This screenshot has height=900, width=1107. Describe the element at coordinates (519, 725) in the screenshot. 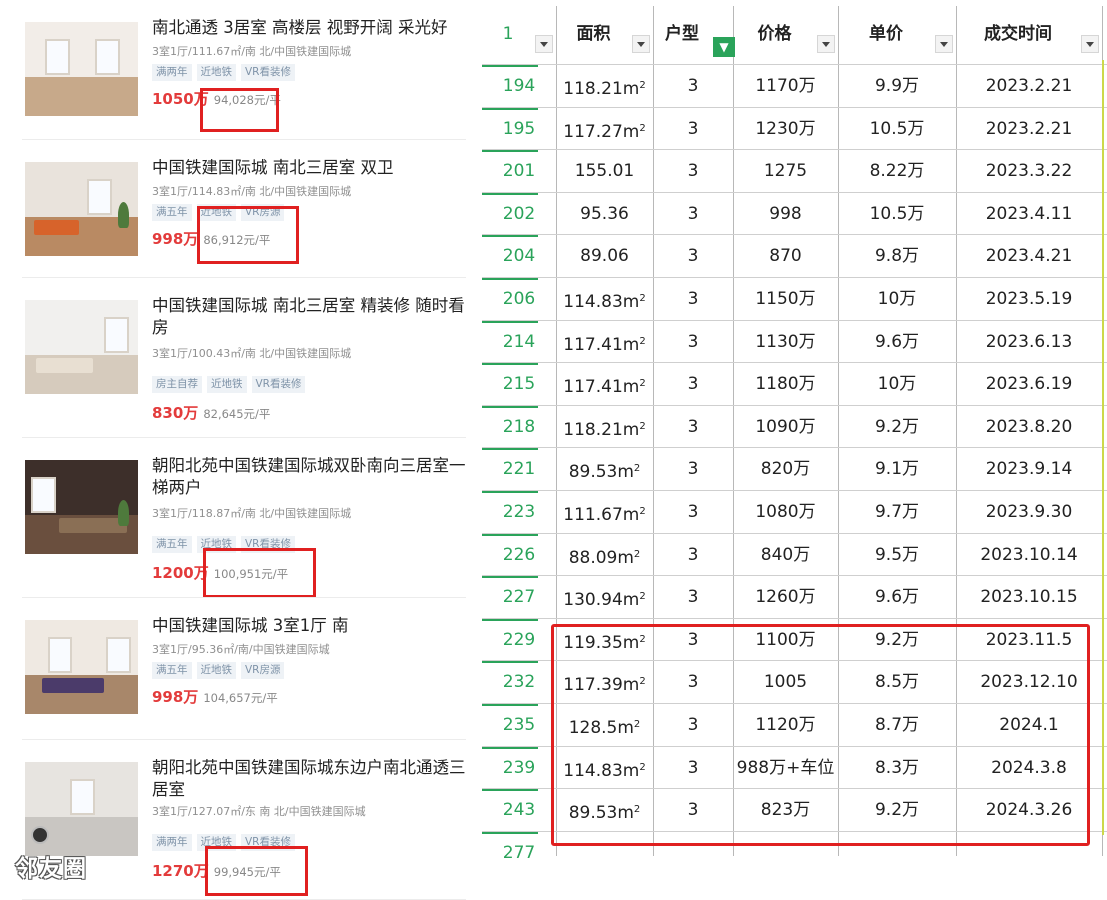

I see `row-number: 235` at that location.